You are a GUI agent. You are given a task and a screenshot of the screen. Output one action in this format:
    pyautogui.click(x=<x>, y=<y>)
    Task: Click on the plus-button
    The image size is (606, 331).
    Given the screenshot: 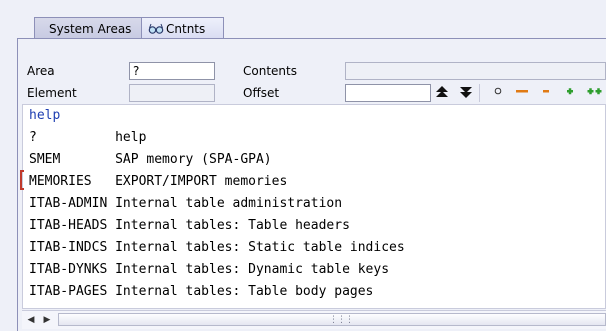 What is the action you would take?
    pyautogui.click(x=570, y=93)
    